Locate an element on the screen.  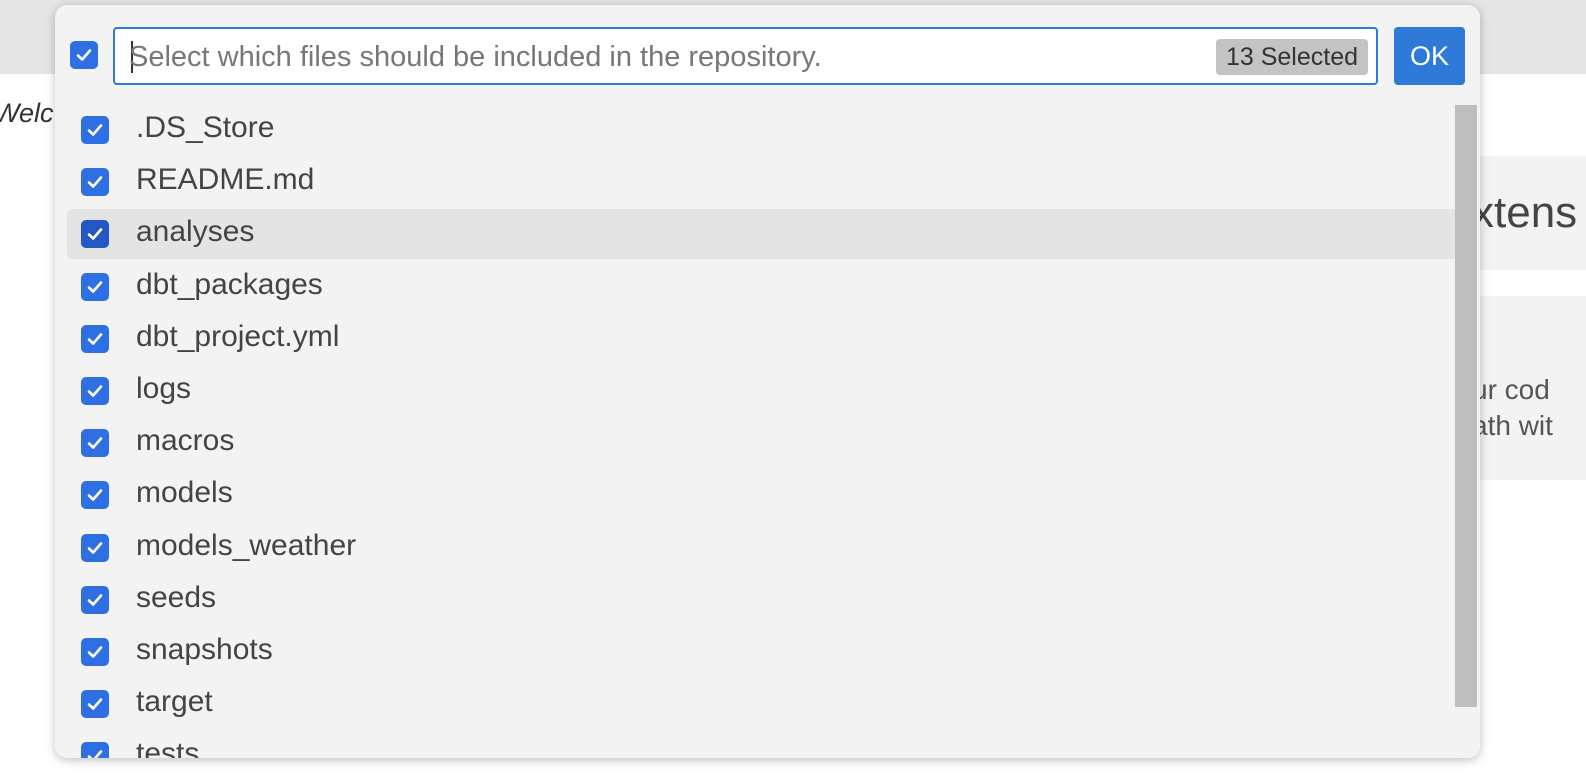
file-list-item: .DS_Store is located at coordinates (761, 130).